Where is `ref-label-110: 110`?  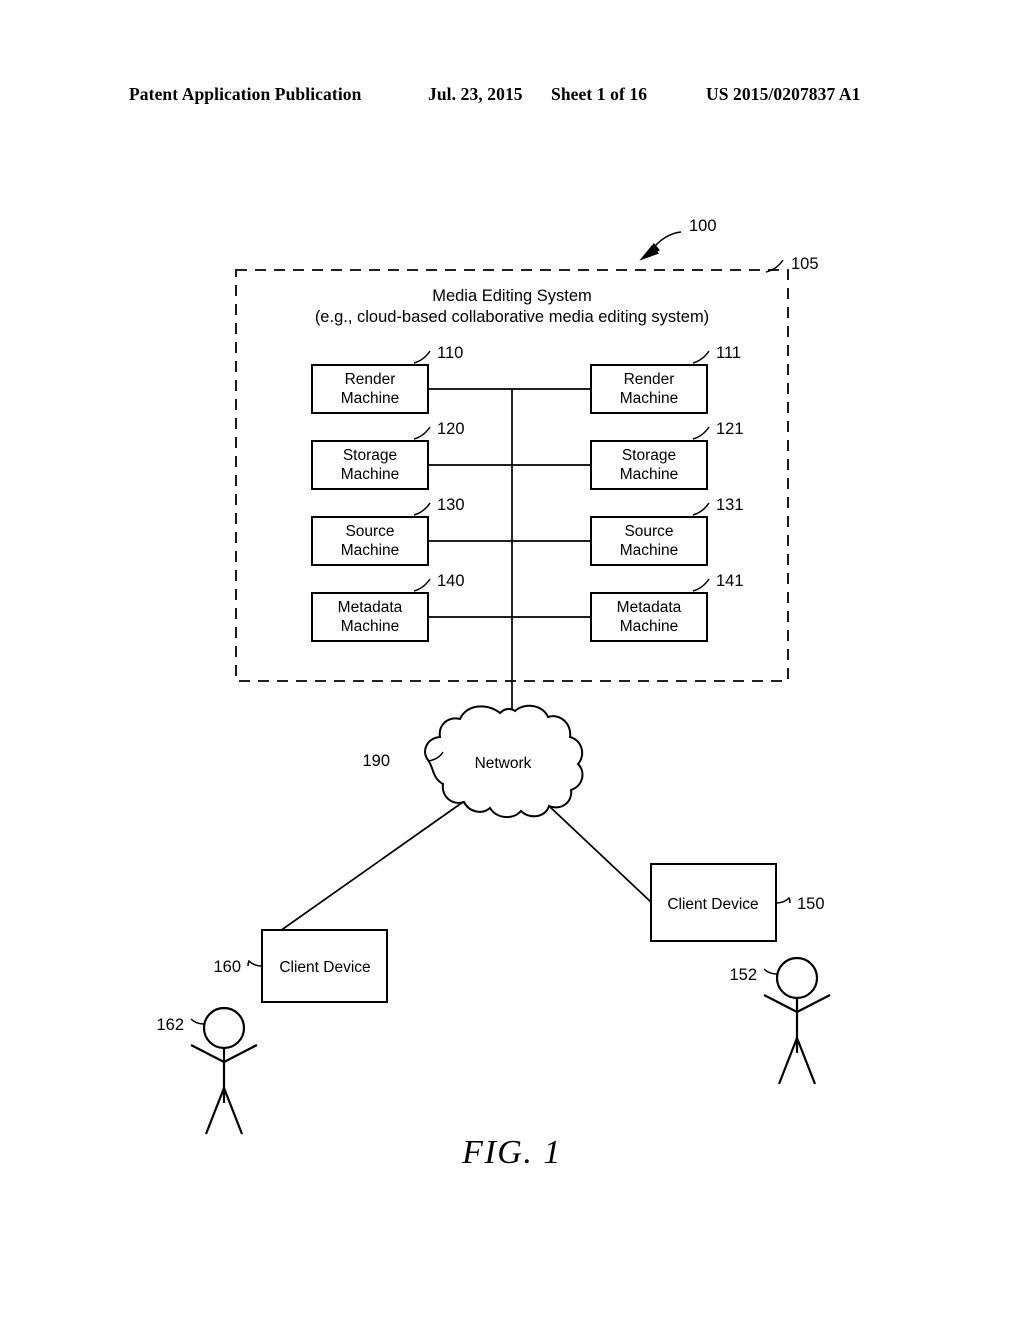
ref-label-110: 110 is located at coordinates (450, 353).